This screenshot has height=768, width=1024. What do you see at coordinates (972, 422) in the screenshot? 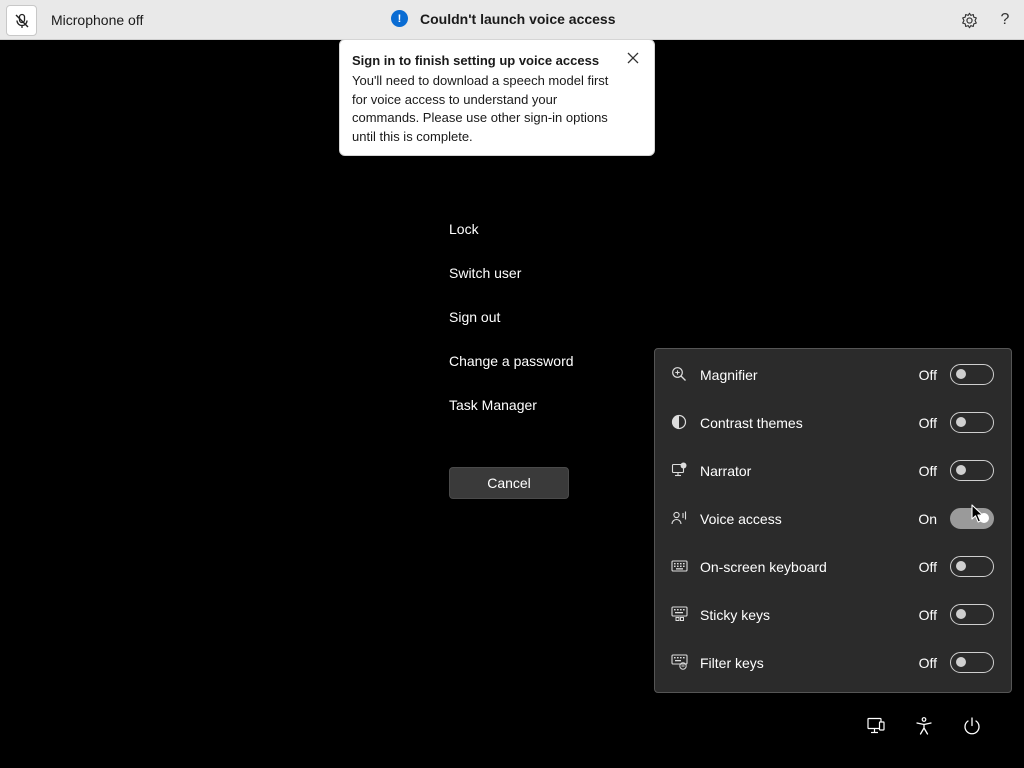
I see `contrast-themes-toggle` at bounding box center [972, 422].